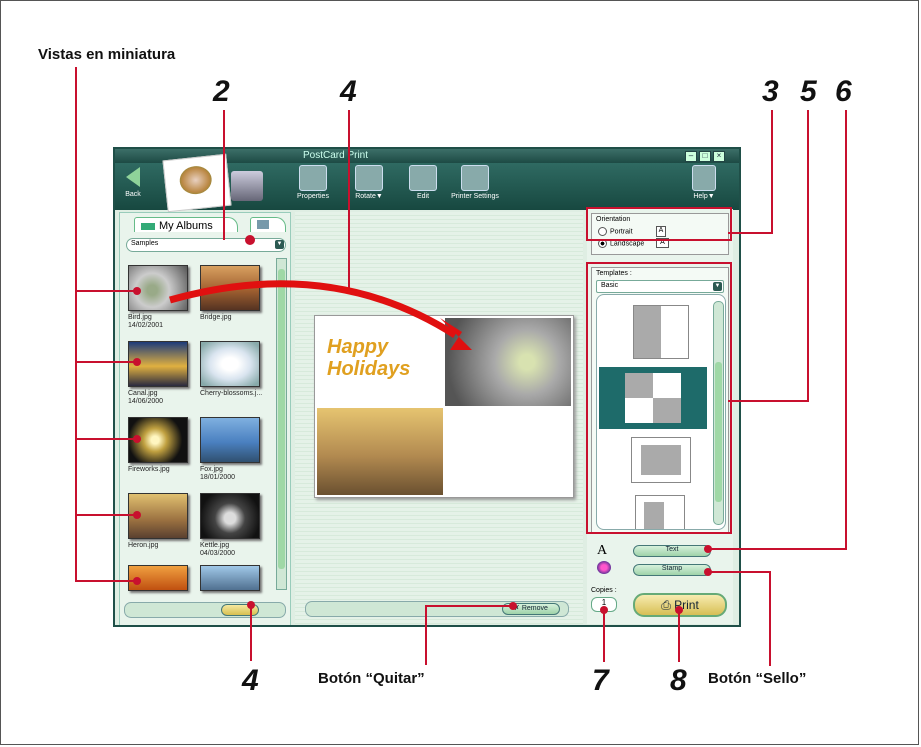 The image size is (921, 747). What do you see at coordinates (456, 334) in the screenshot?
I see `drag-arrowhead-icon` at bounding box center [456, 334].